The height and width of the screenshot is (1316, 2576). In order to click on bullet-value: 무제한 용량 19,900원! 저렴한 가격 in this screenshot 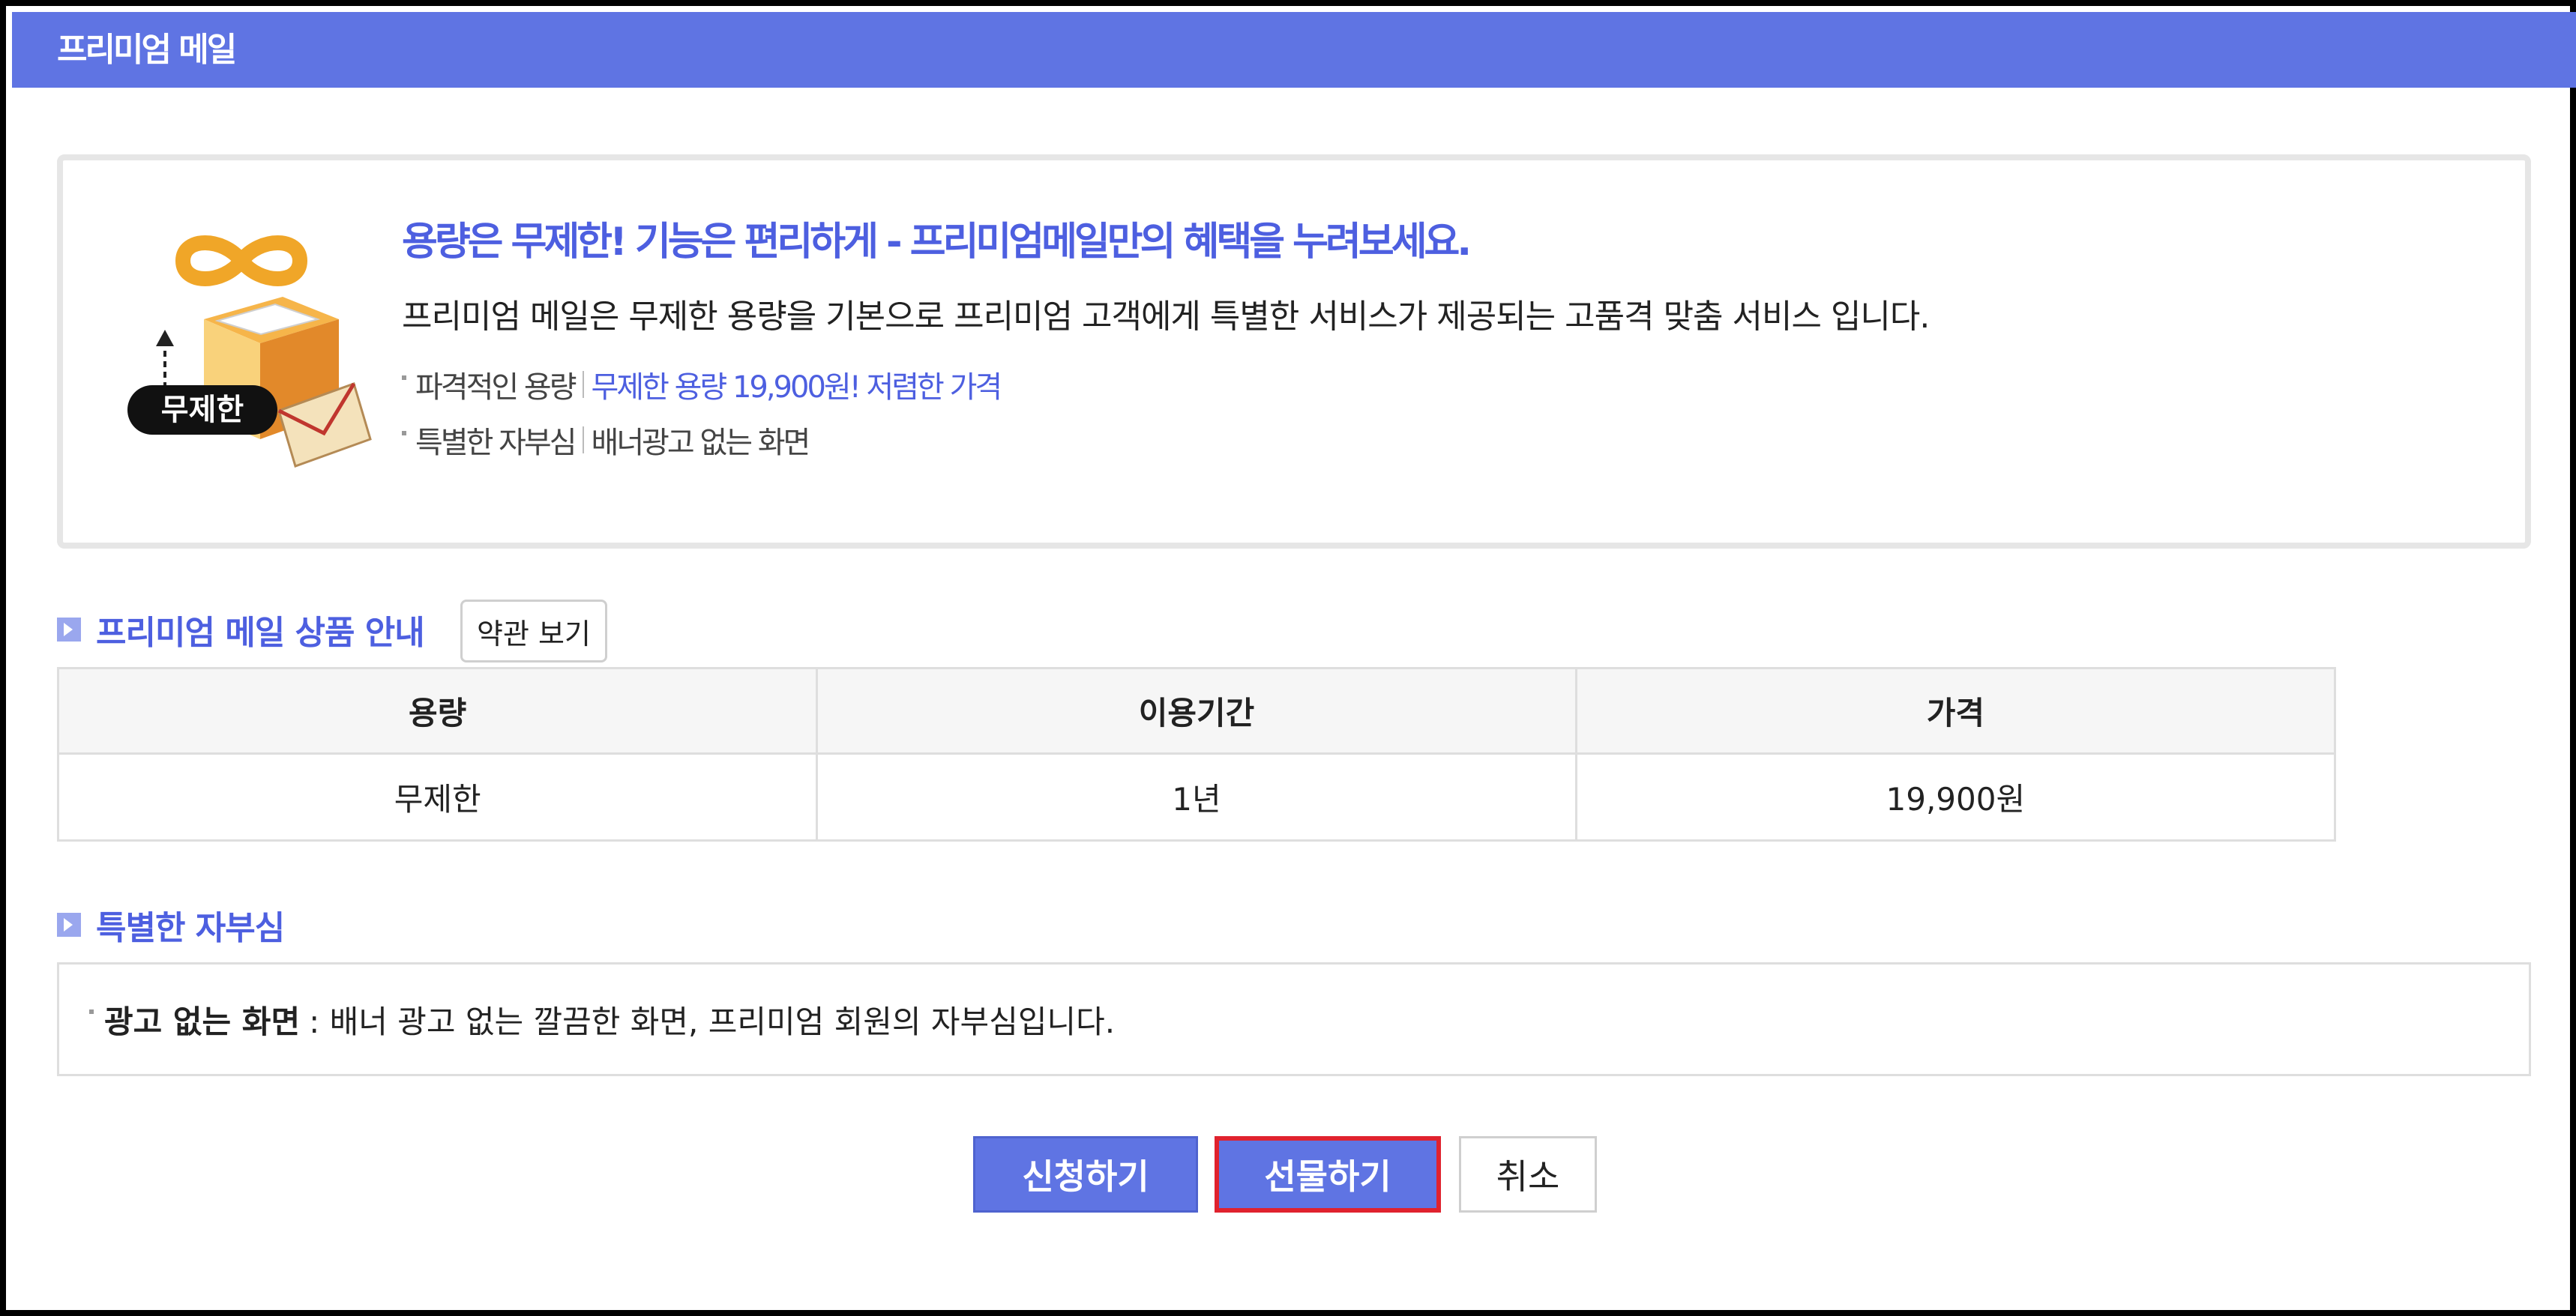, I will do `click(797, 387)`.